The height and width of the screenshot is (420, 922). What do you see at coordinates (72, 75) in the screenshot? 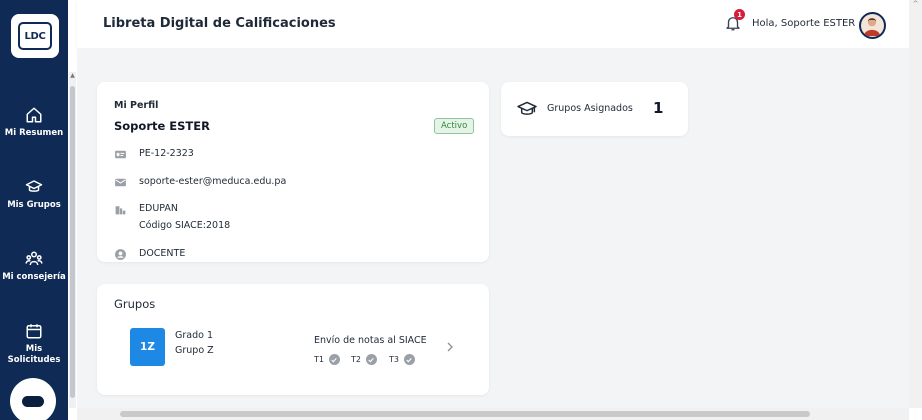
I see `scroll-up-arrow-icon: ▲` at bounding box center [72, 75].